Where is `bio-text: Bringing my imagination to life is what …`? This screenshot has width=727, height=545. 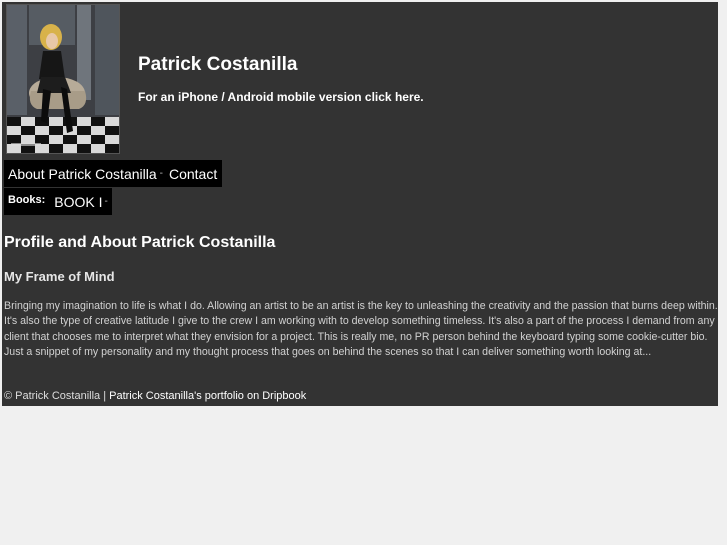 bio-text: Bringing my imagination to life is what … is located at coordinates (361, 329).